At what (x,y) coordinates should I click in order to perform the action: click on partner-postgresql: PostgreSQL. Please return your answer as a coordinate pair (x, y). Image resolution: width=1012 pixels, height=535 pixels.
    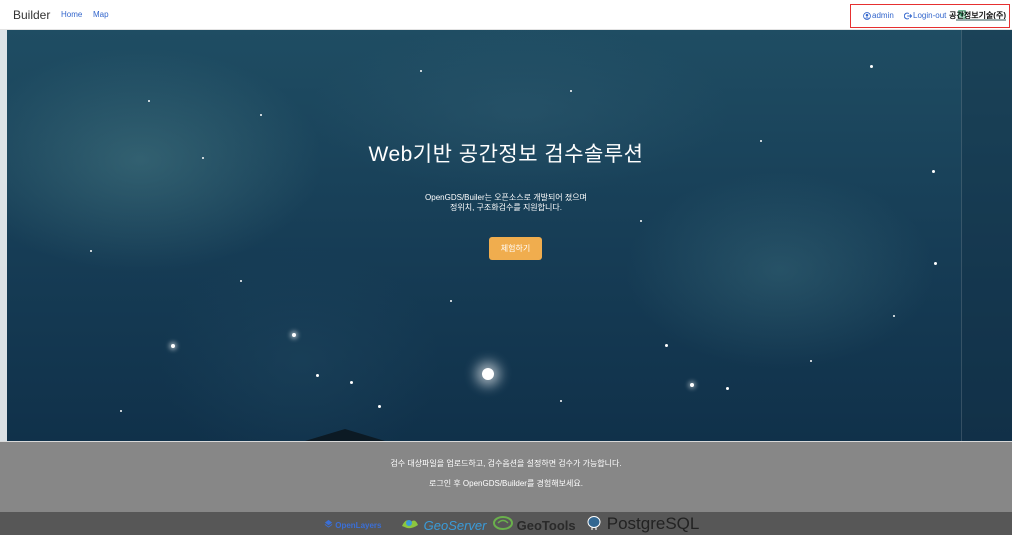
    Looking at the image, I should click on (642, 524).